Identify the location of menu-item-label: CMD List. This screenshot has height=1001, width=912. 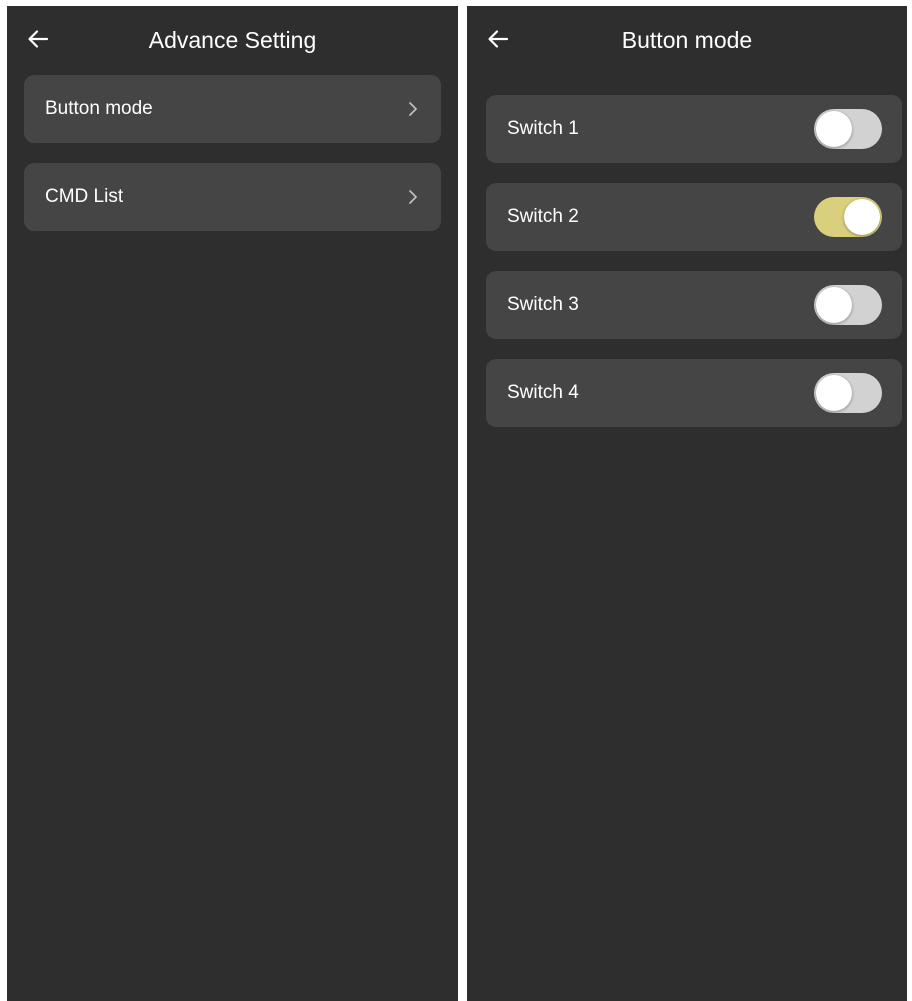
(84, 196).